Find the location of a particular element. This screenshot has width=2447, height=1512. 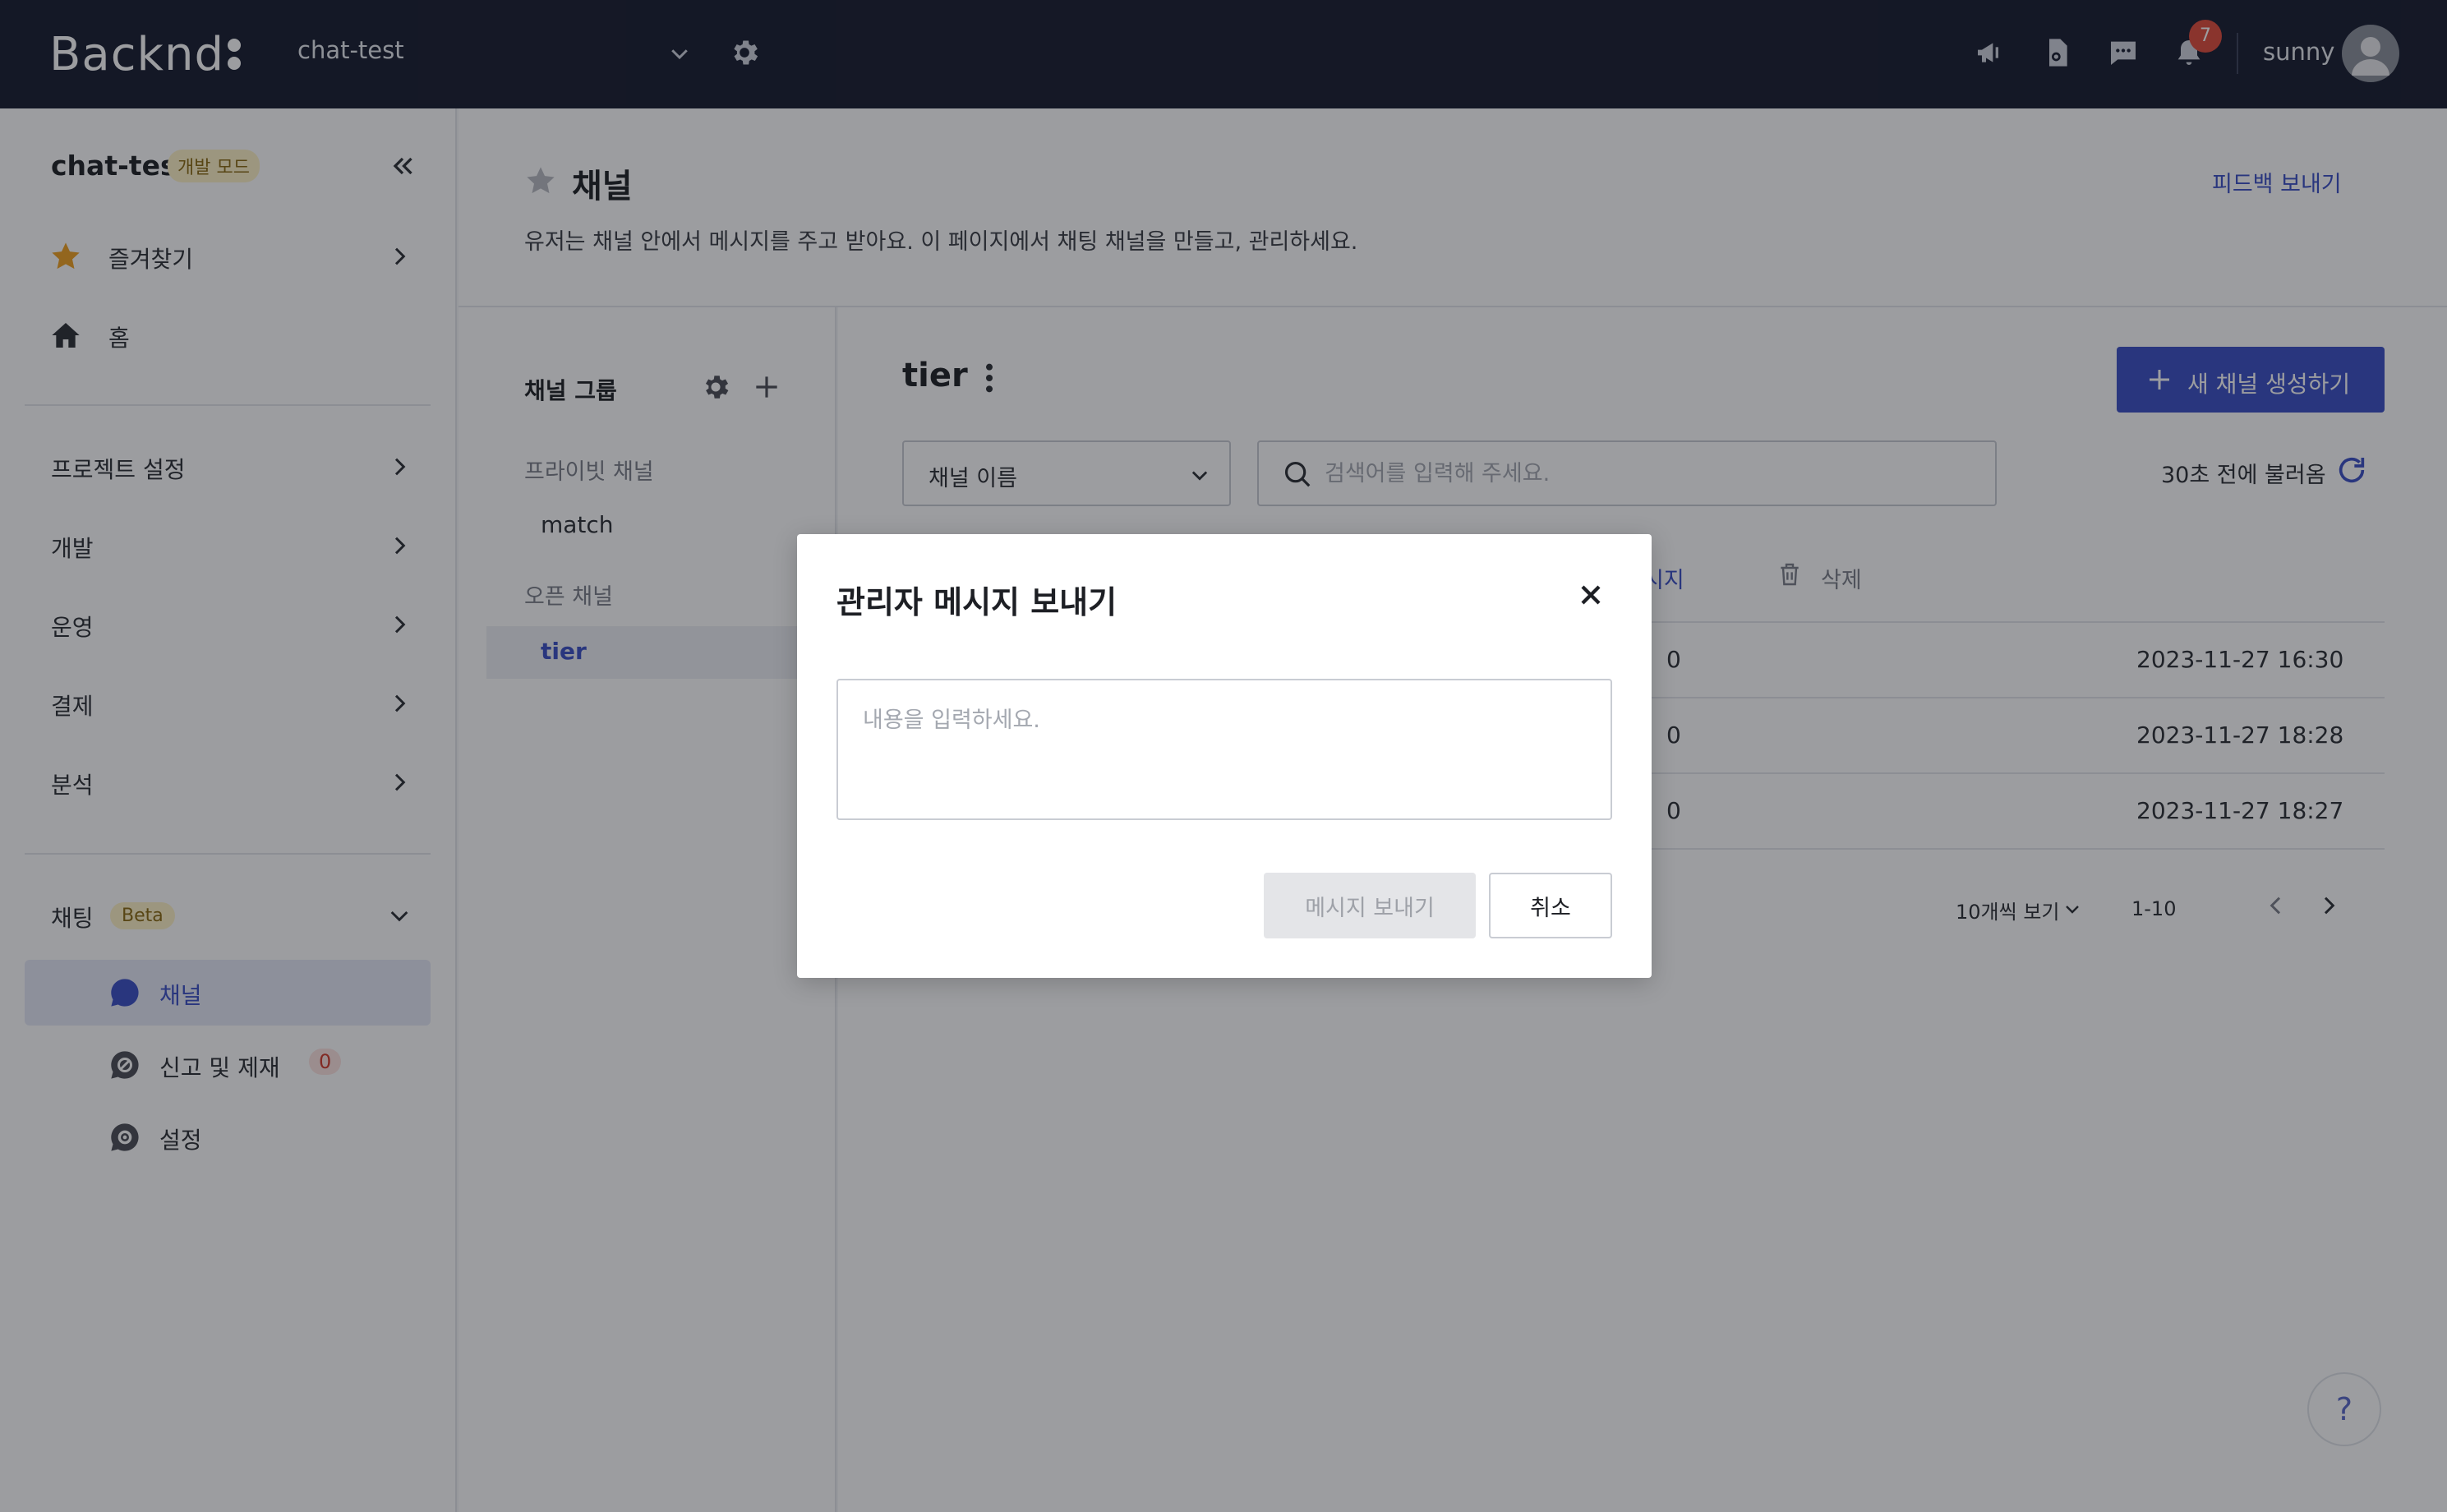

cancel-button: 취소 is located at coordinates (1550, 906).